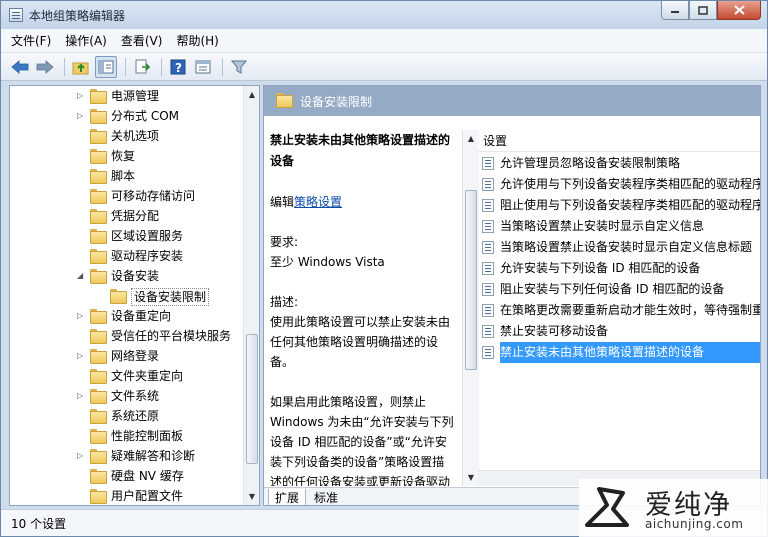  Describe the element at coordinates (127, 236) in the screenshot. I see `tree-item: 区域设置服务` at that location.